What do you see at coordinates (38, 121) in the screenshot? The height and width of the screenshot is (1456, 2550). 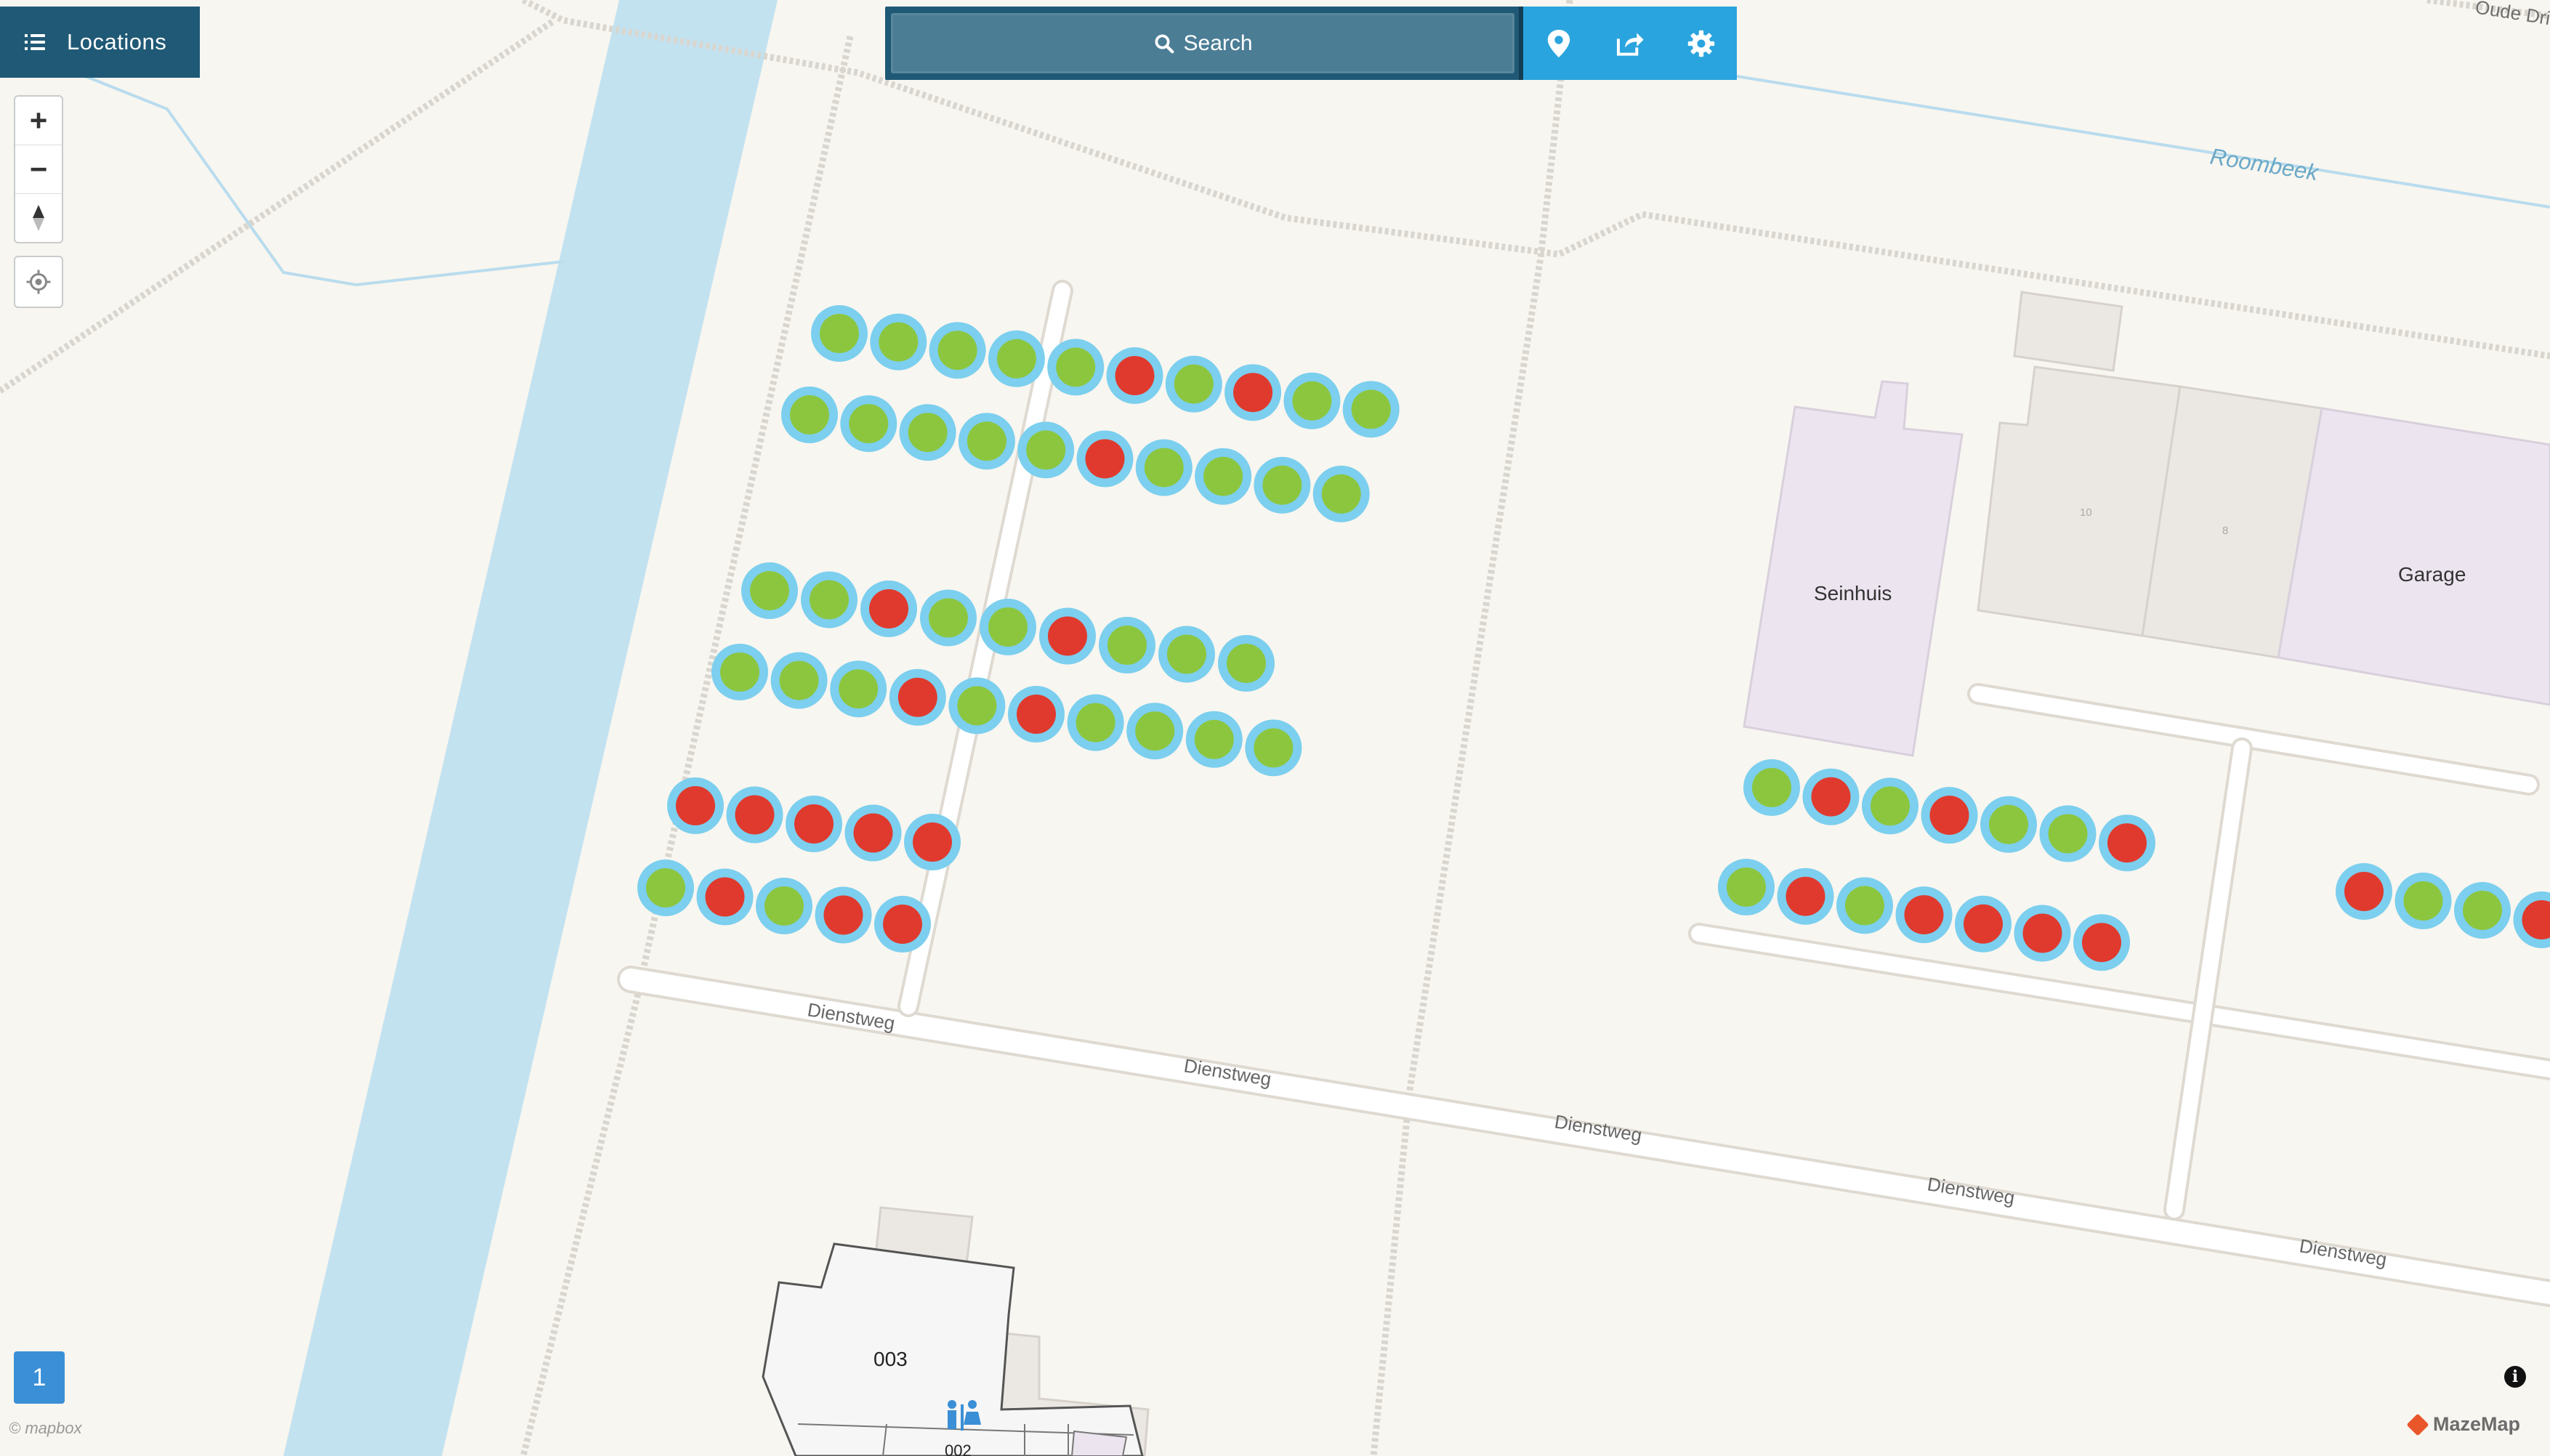 I see `zoom-in-button: +` at bounding box center [38, 121].